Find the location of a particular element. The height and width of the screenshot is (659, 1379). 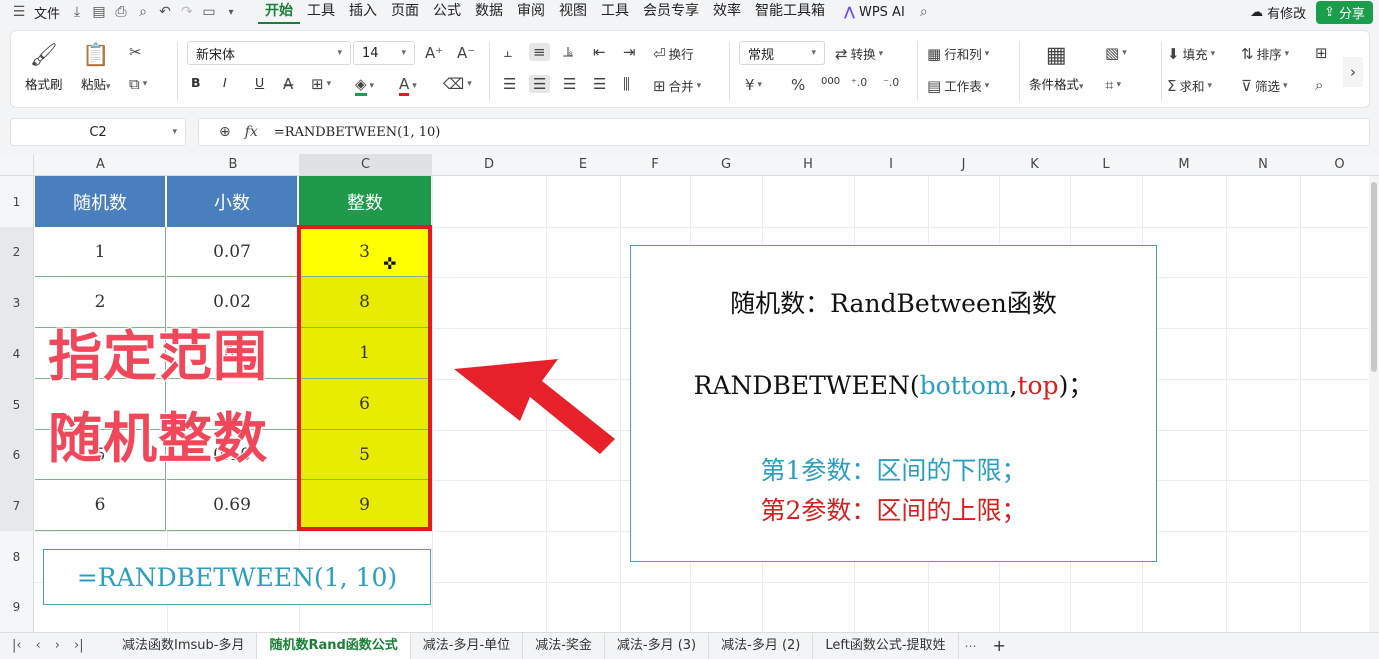

table-style-button: ⌗ ▾ is located at coordinates (1113, 85).